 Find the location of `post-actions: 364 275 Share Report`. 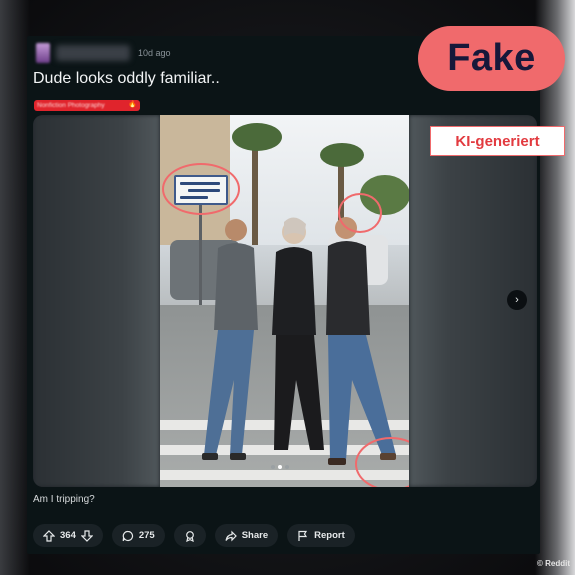

post-actions: 364 275 Share Report is located at coordinates (194, 535).